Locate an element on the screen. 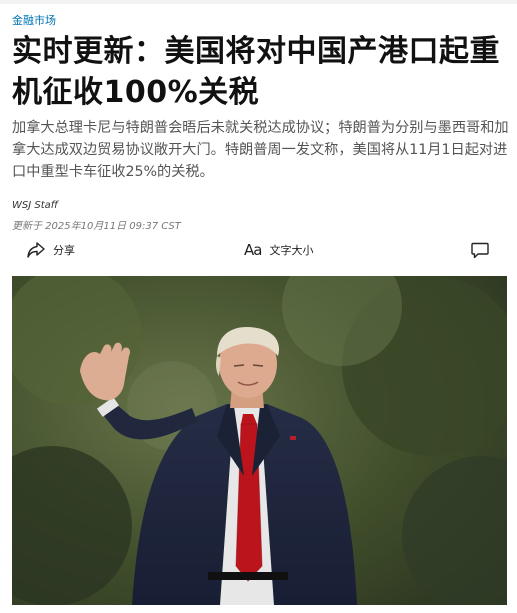 Image resolution: width=517 pixels, height=613 pixels. byline-author: WSJ Staff is located at coordinates (35, 205).